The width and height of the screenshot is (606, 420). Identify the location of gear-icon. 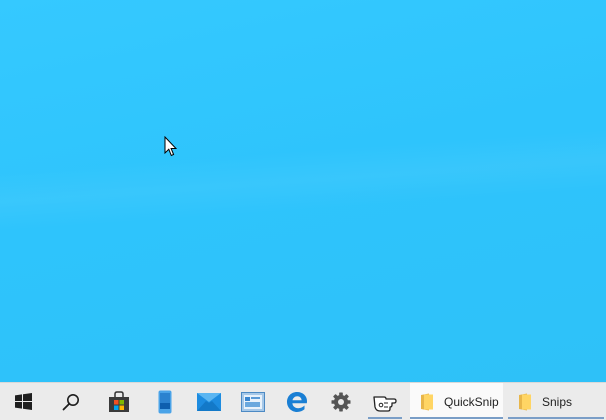
(341, 401).